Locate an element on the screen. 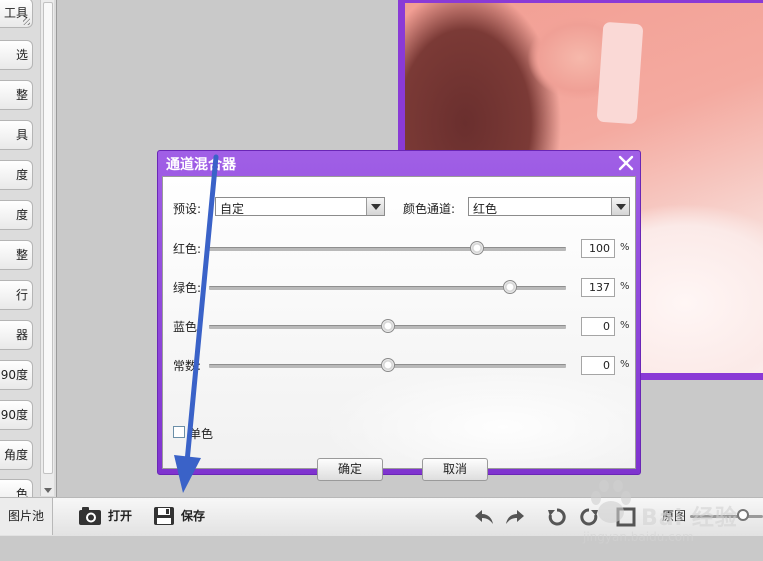 This screenshot has width=763, height=561. tool-item-label: 选 is located at coordinates (21, 55).